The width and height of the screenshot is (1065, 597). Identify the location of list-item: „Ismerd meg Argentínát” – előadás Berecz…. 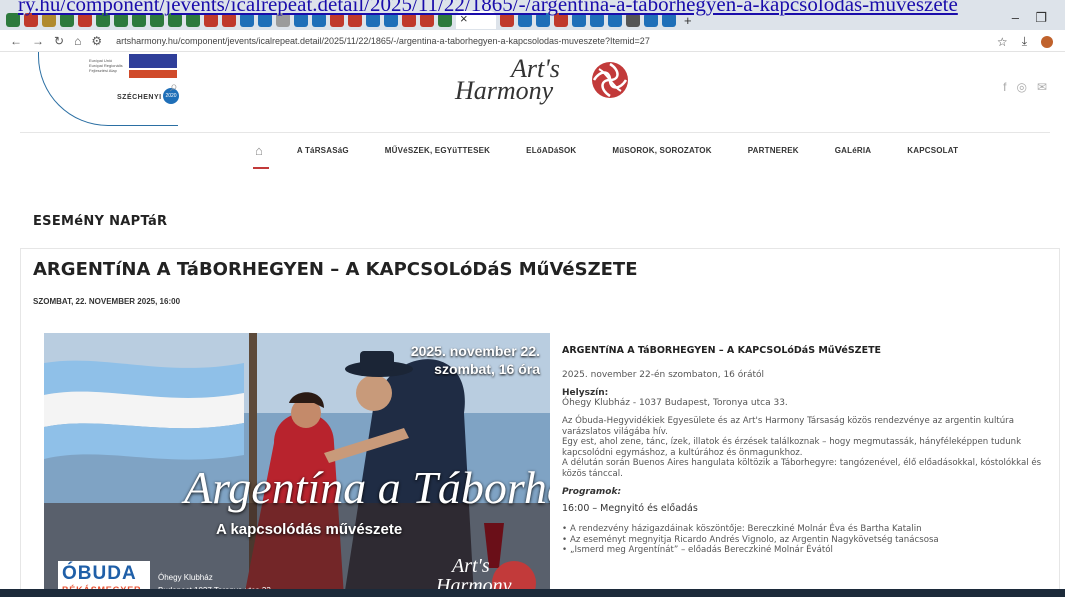
(807, 550).